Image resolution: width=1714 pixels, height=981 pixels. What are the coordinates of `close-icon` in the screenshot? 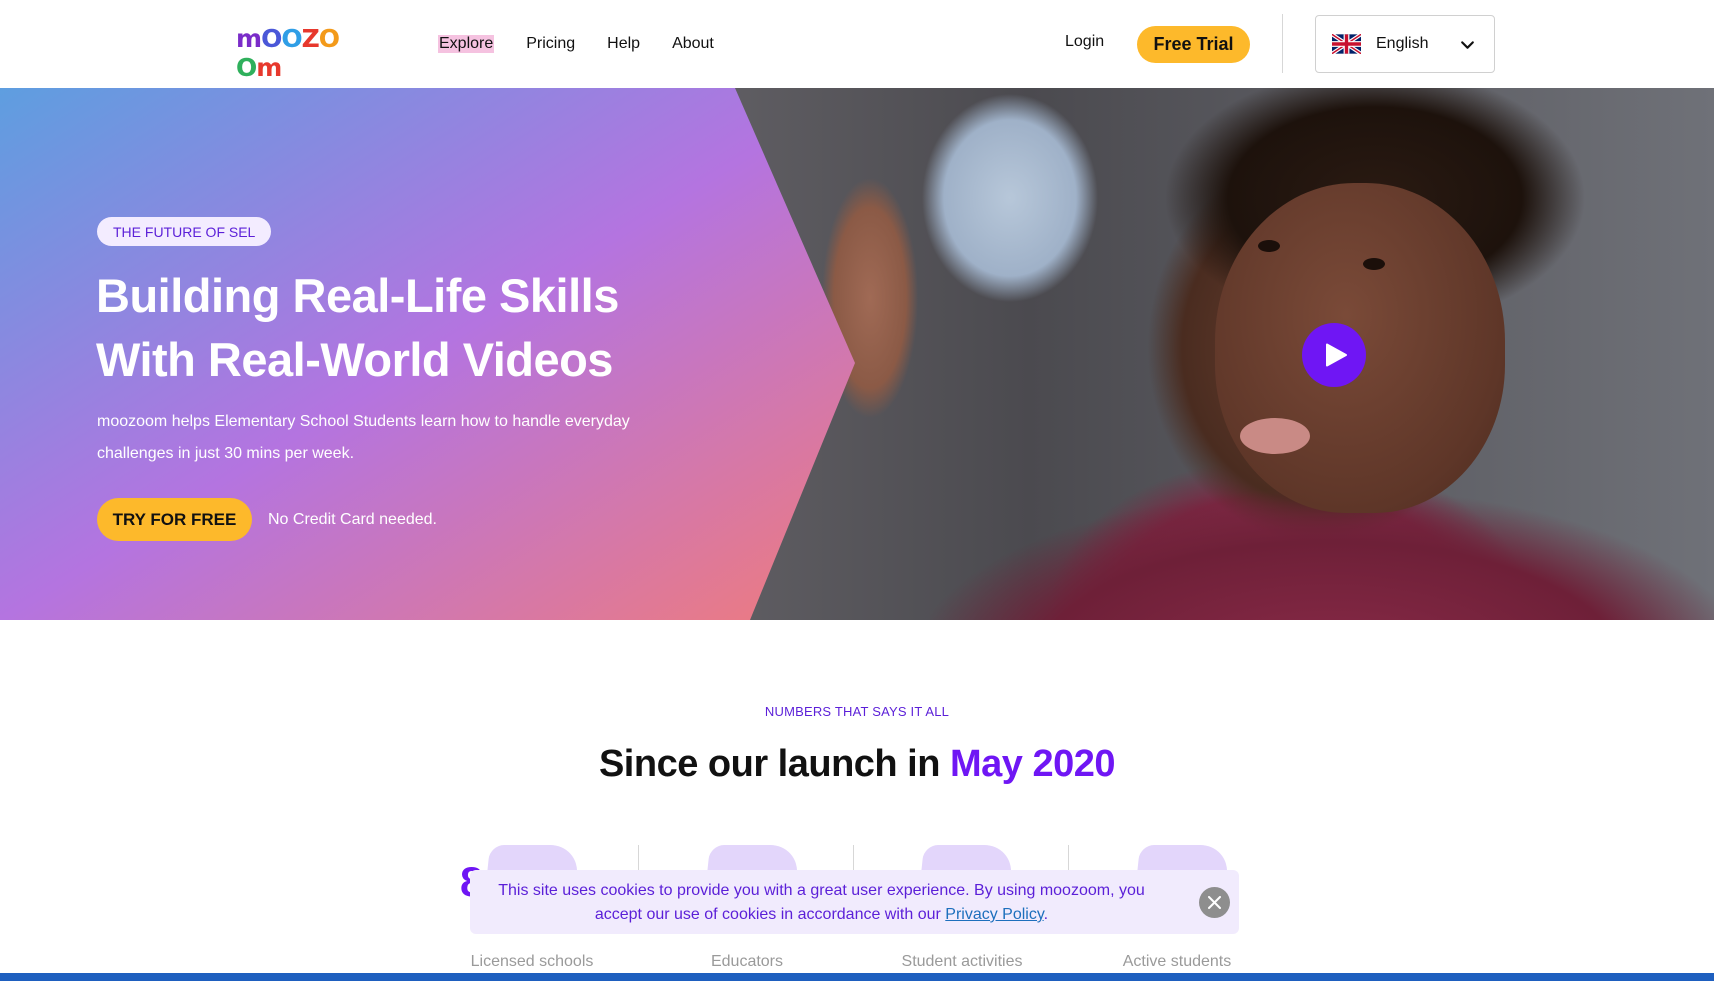 It's located at (1214, 902).